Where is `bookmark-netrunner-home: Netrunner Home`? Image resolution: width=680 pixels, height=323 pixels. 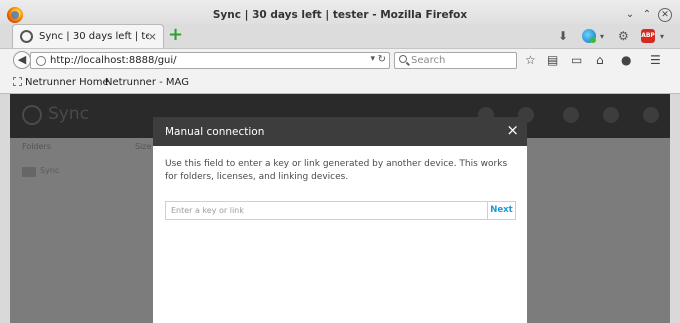
bookmark-netrunner-home: Netrunner Home is located at coordinates (61, 82).